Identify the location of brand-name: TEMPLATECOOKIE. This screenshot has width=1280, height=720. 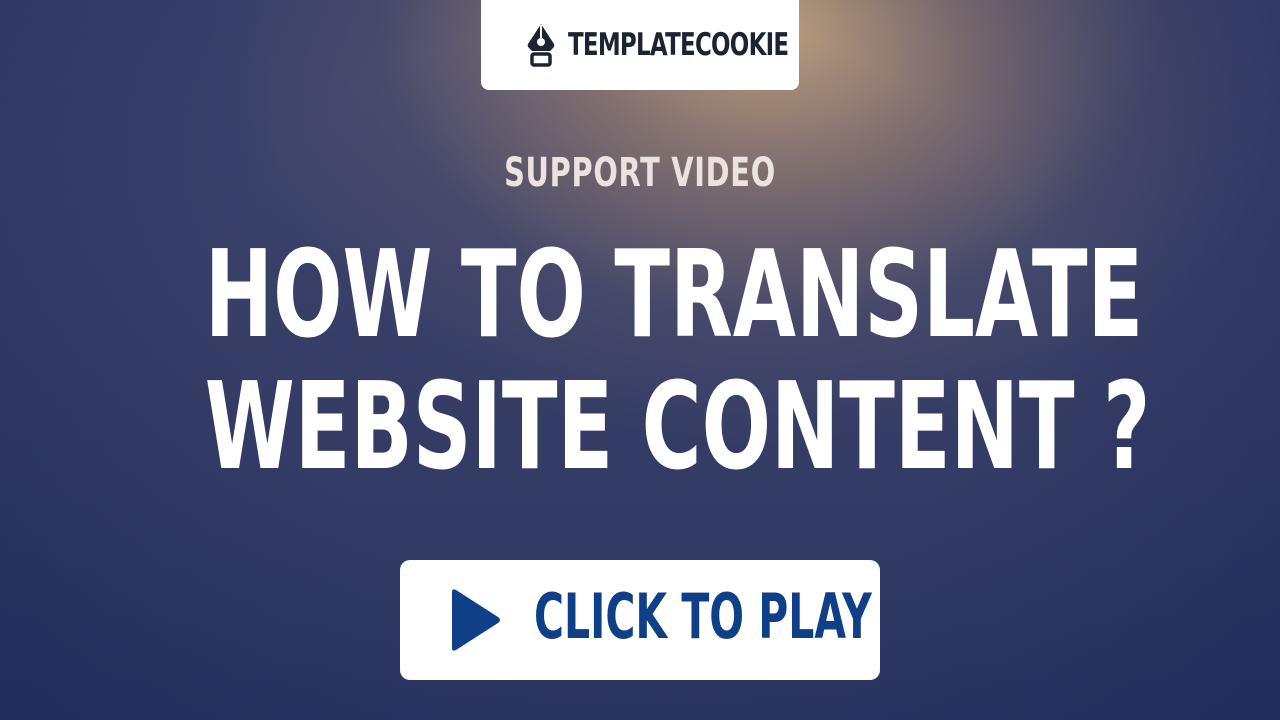
(678, 45).